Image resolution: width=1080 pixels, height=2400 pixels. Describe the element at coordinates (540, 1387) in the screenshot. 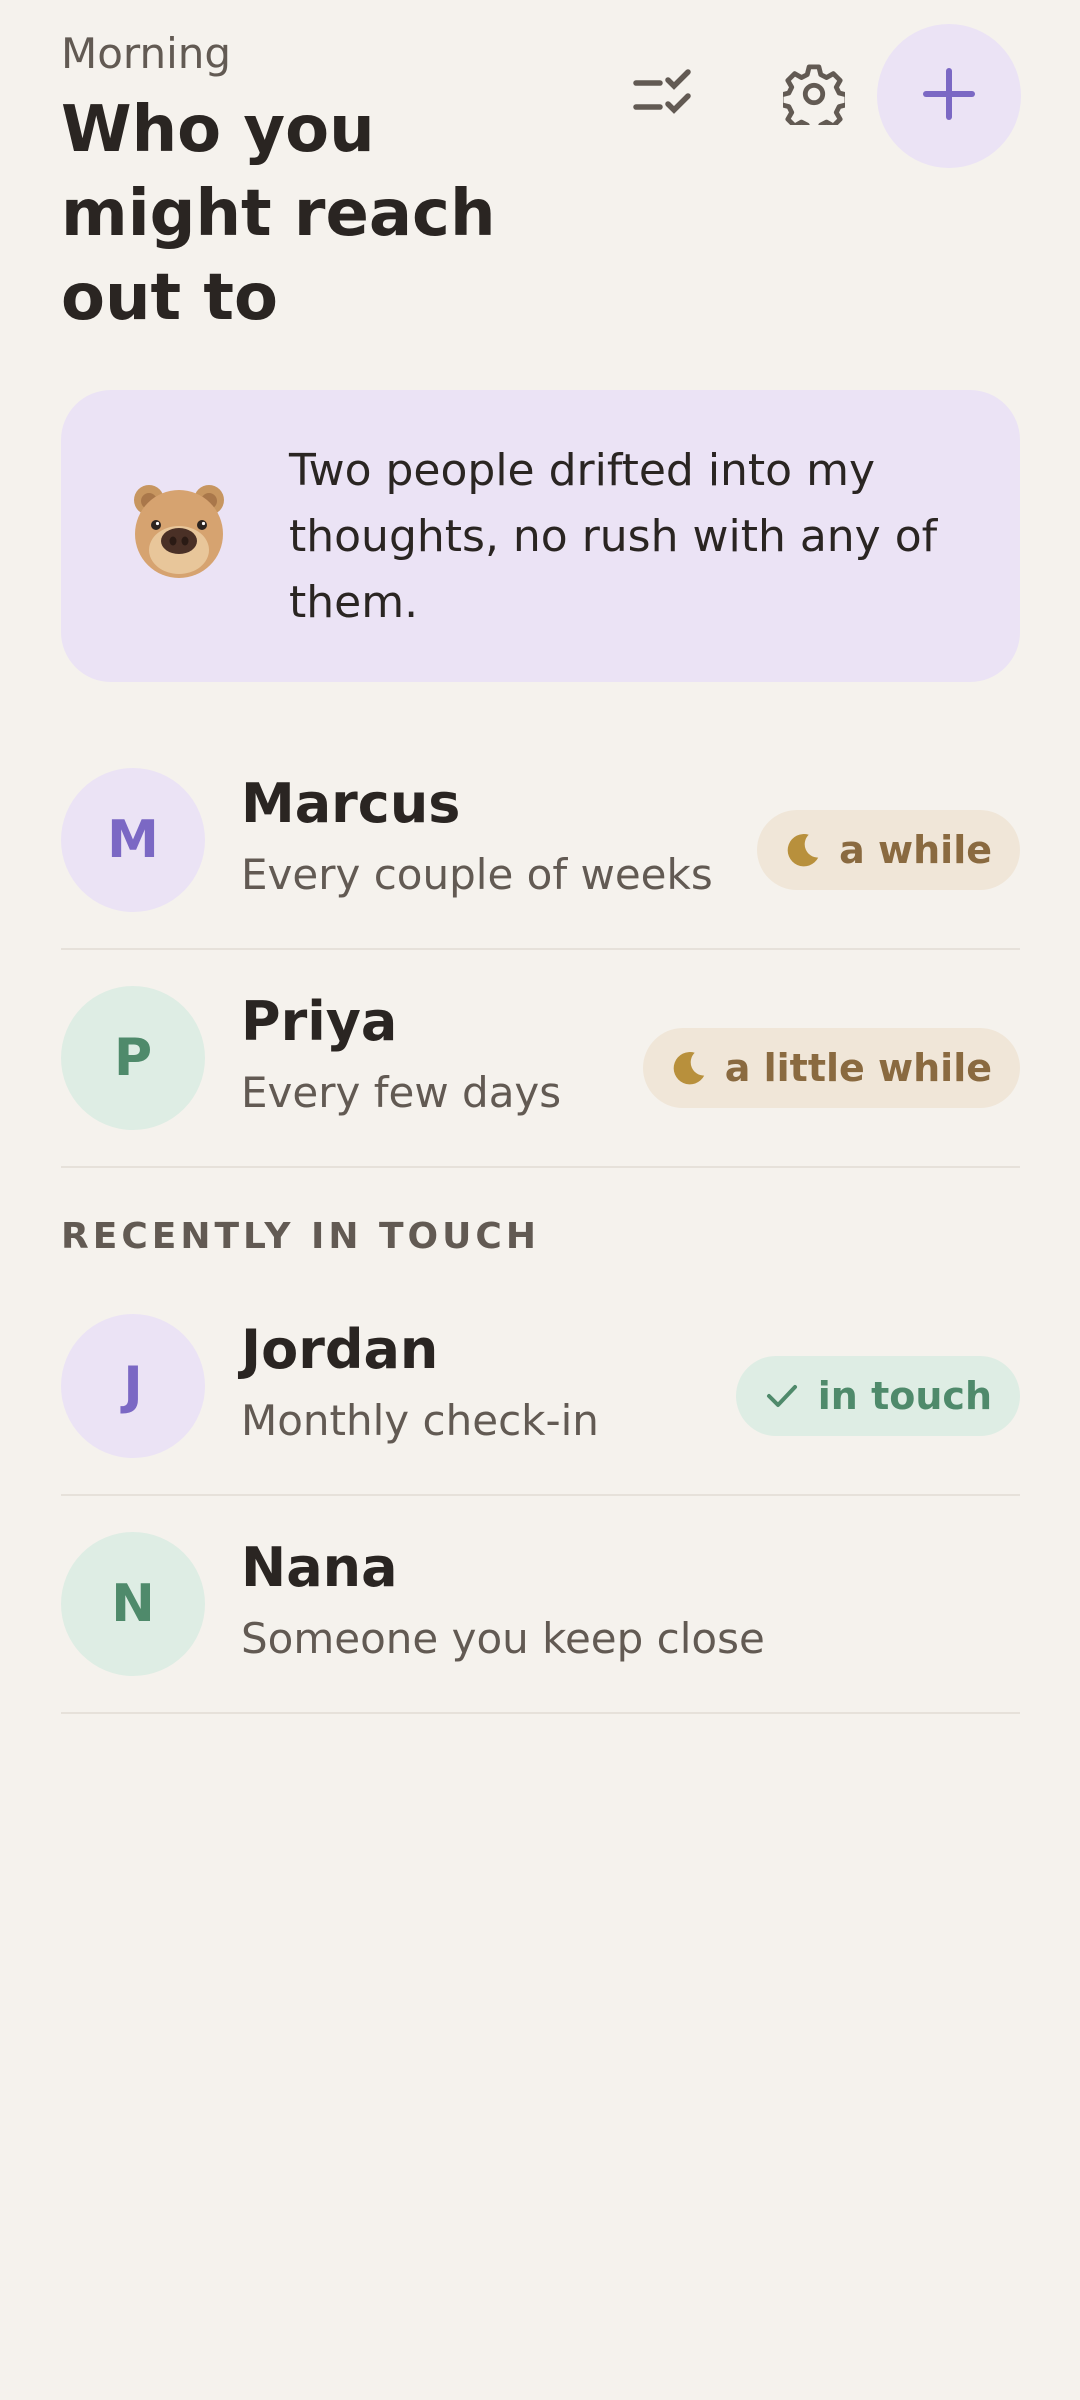

I see `contact-row-jordan: J Jordan Monthly check-in in touch` at that location.